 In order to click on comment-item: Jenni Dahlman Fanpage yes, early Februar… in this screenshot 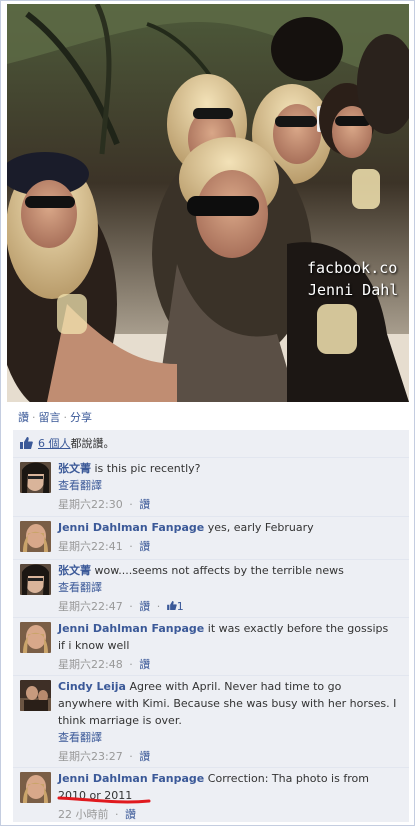, I will do `click(211, 538)`.